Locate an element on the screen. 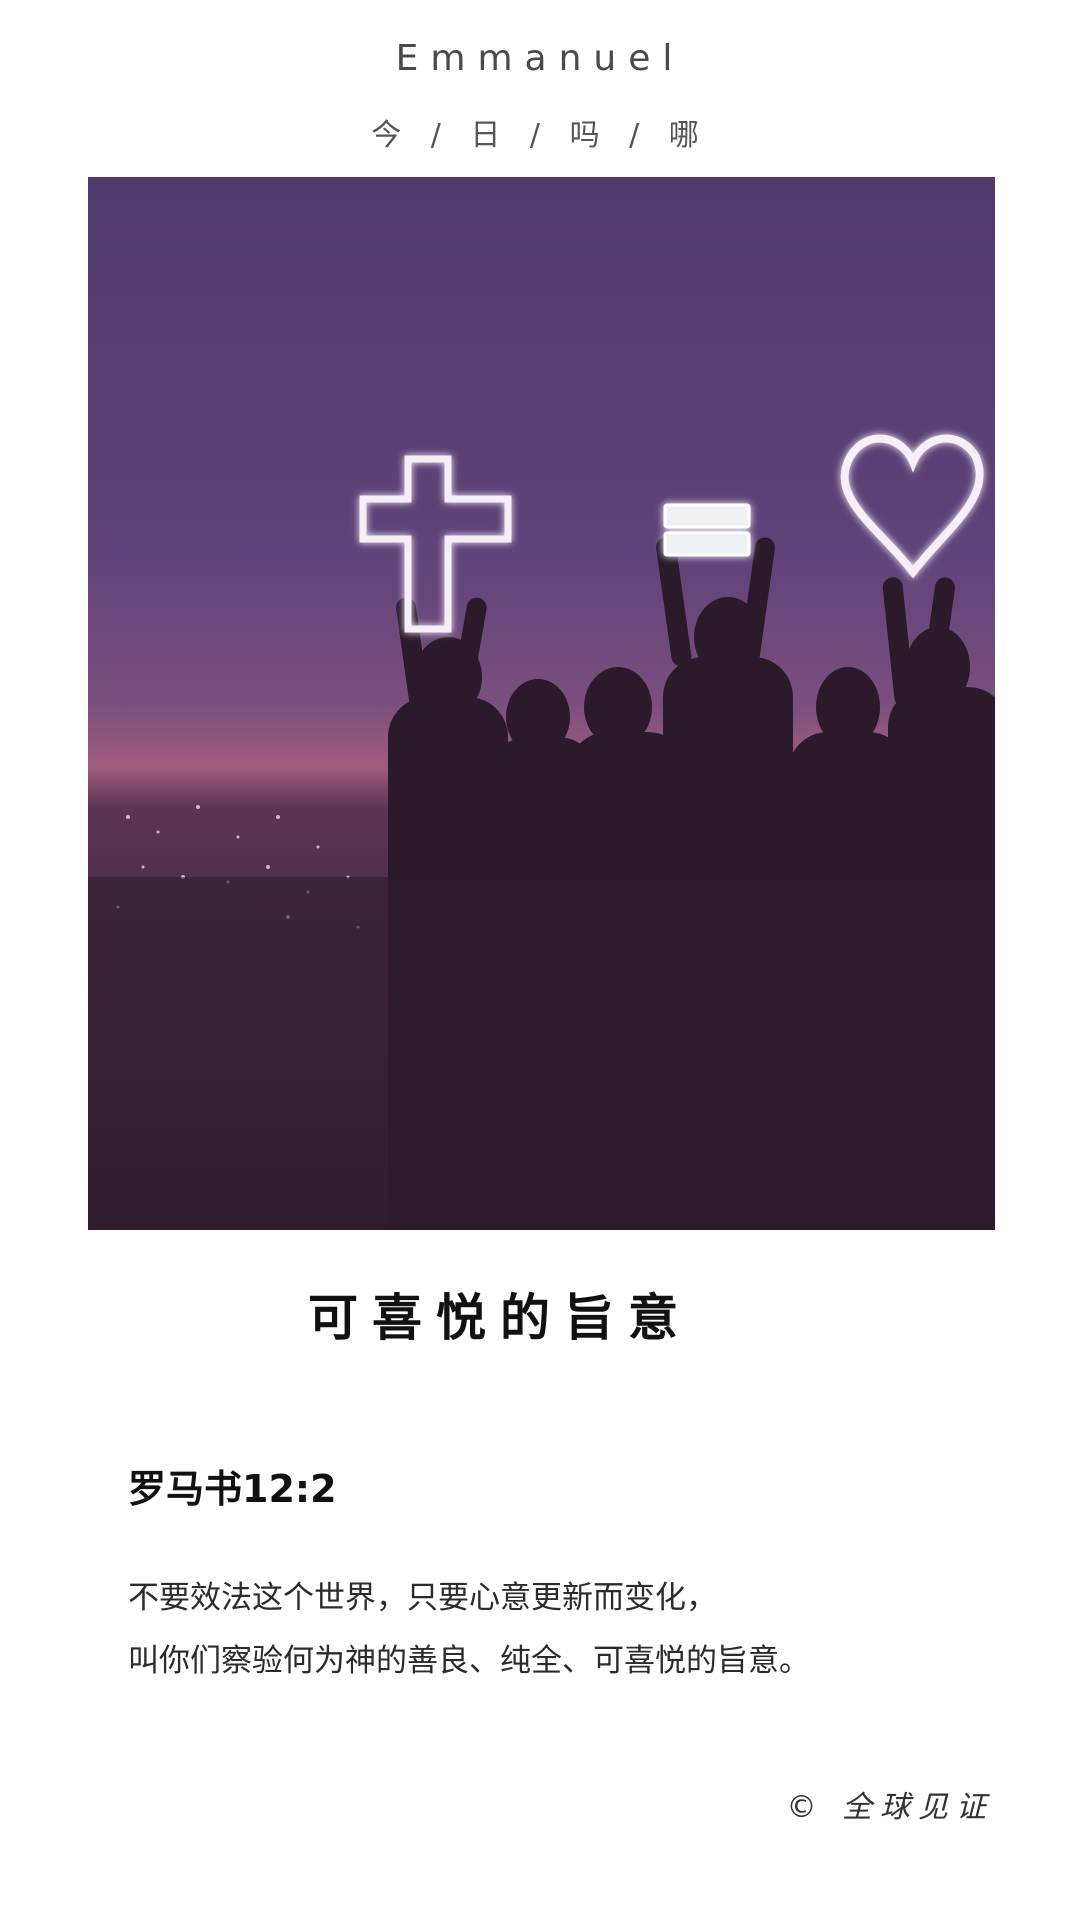 The image size is (1080, 1920). brand-title: Emmanuel is located at coordinates (540, 58).